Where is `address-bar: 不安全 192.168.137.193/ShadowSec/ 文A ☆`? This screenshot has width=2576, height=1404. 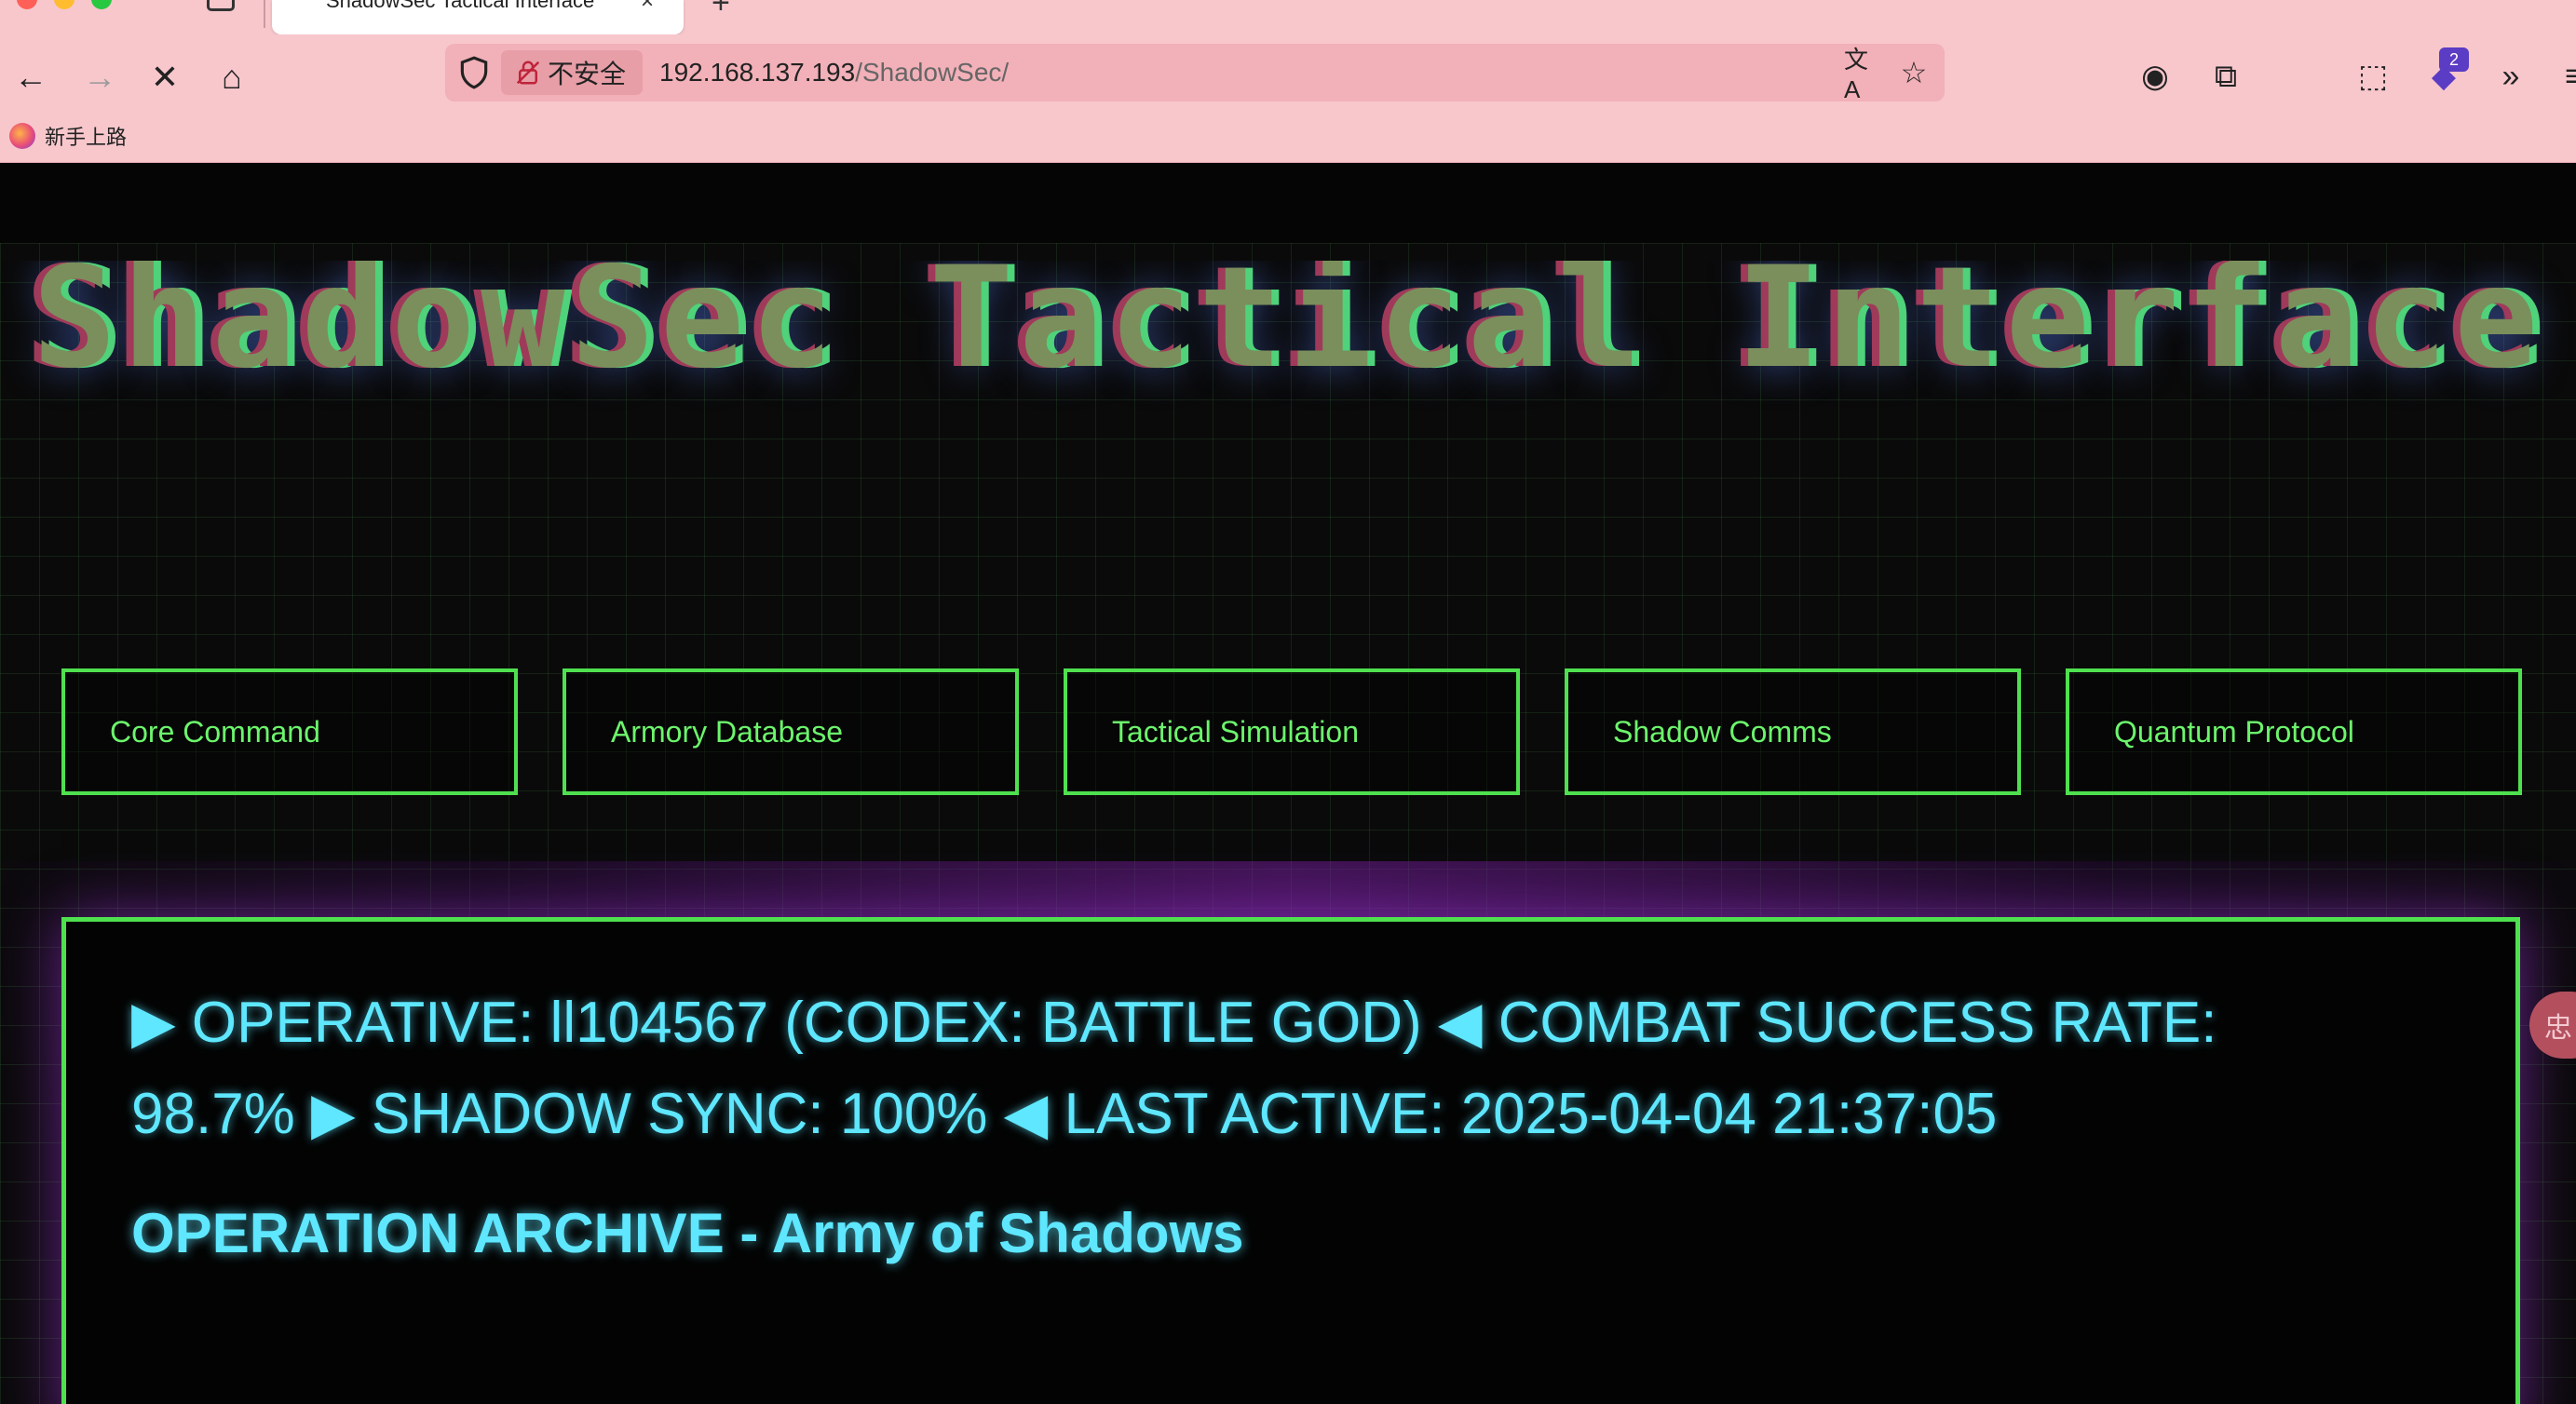 address-bar: 不安全 192.168.137.193/ShadowSec/ 文A ☆ is located at coordinates (1195, 74).